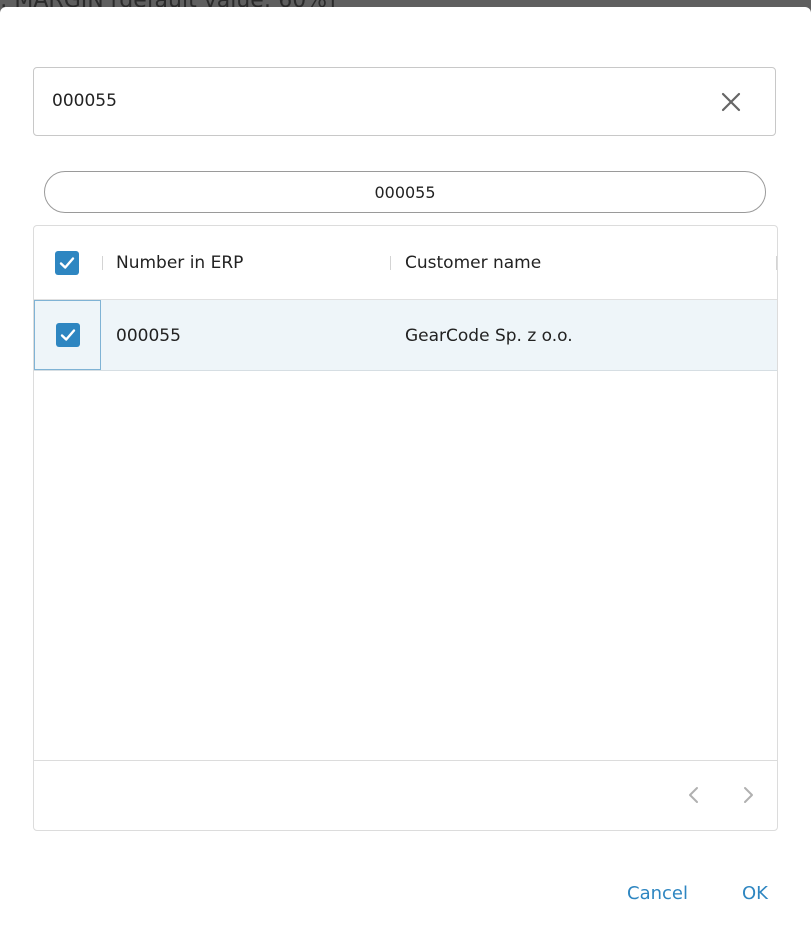 Image resolution: width=811 pixels, height=929 pixels. I want to click on close-icon, so click(731, 102).